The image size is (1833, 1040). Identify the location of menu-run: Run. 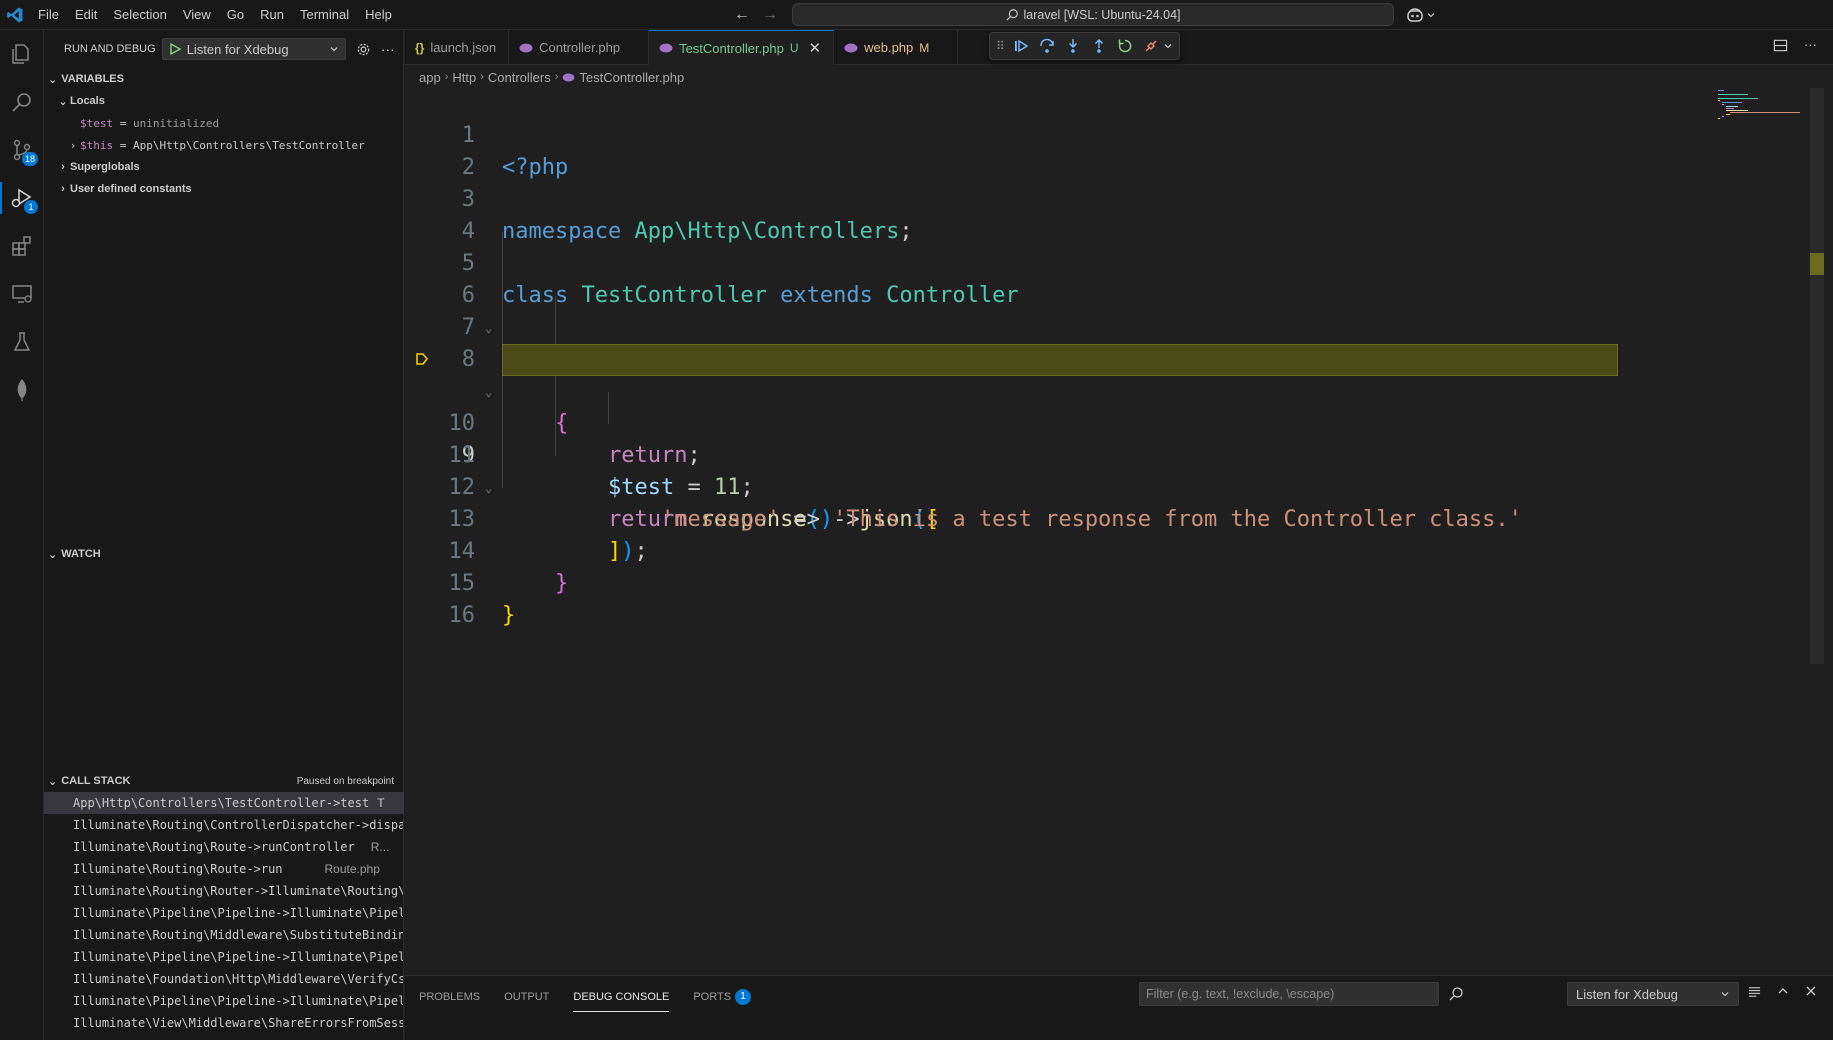
(272, 15).